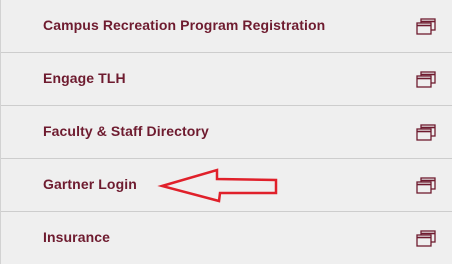 This screenshot has width=452, height=265. Describe the element at coordinates (184, 25) in the screenshot. I see `link-label-campus-recreation: Campus Recreation Program Registration` at that location.